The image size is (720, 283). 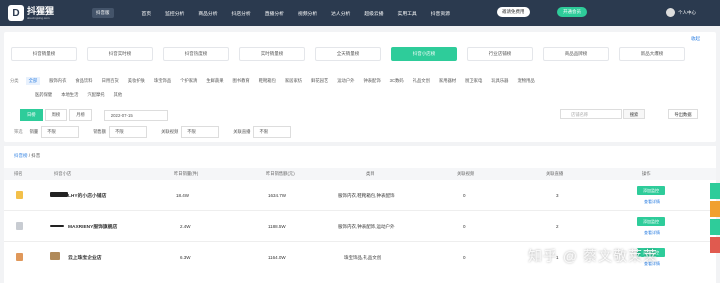 What do you see at coordinates (280, 174) in the screenshot?
I see `header-revenue: 昨日销售额(元)` at bounding box center [280, 174].